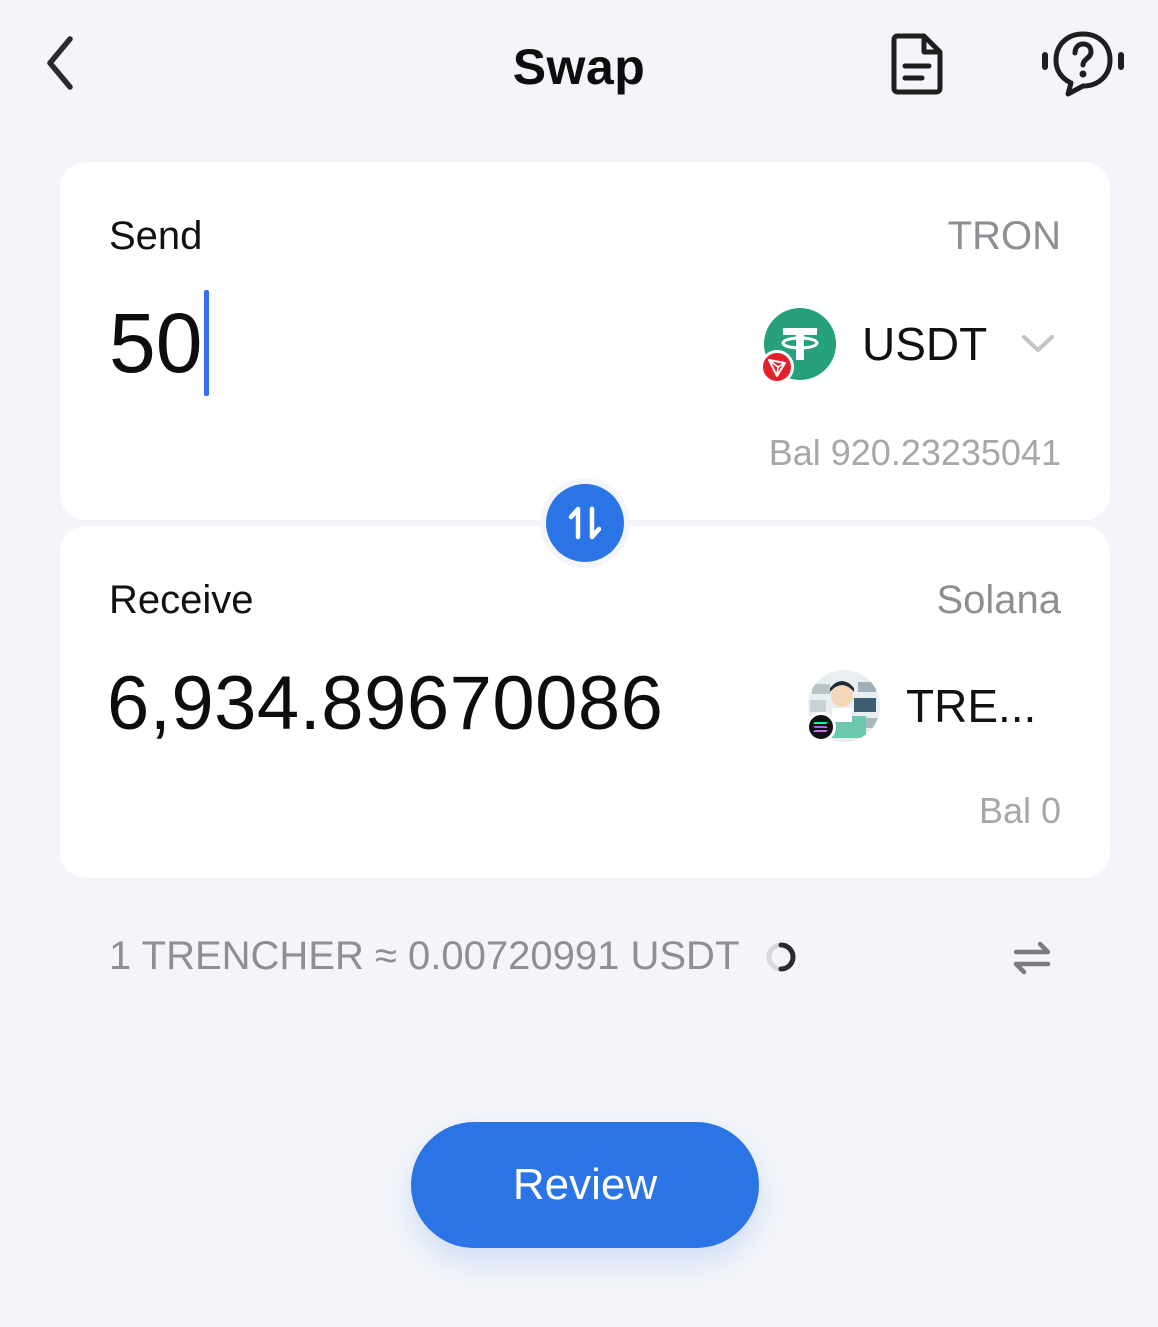 The image size is (1158, 1327). Describe the element at coordinates (1004, 236) in the screenshot. I see `send-network: TRON` at that location.